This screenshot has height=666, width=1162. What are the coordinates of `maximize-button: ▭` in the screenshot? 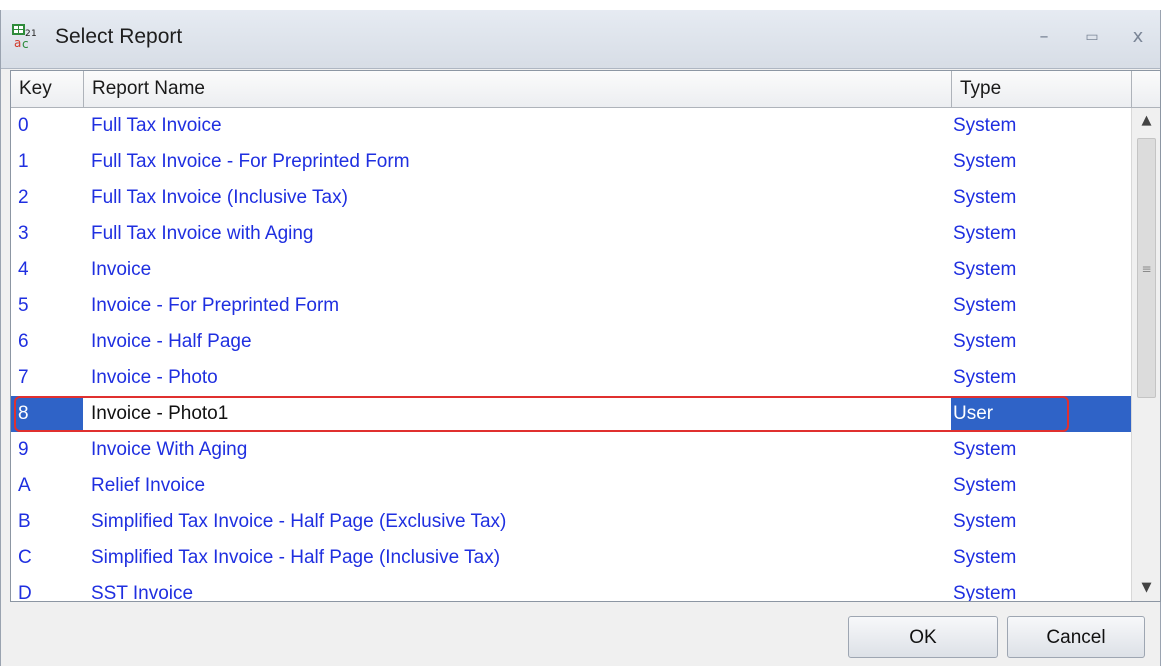 It's located at (1092, 37).